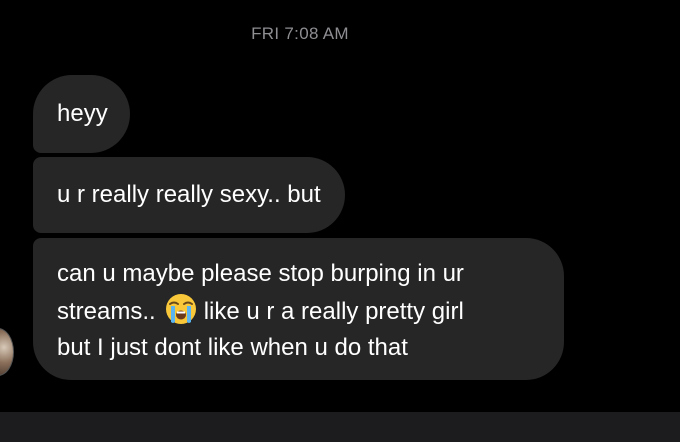 The height and width of the screenshot is (442, 680). I want to click on message-text-fragment: like u r a really pretty girl, so click(333, 311).